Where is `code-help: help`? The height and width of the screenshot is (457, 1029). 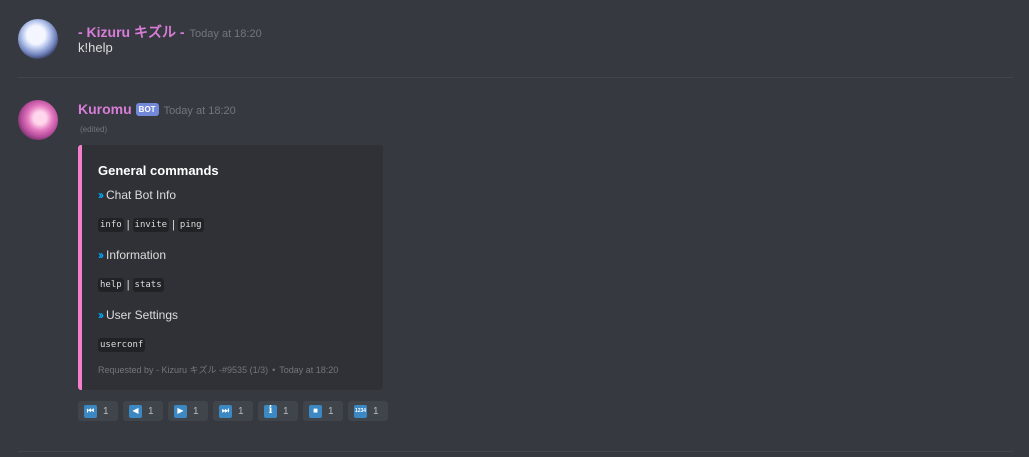
code-help: help is located at coordinates (111, 285).